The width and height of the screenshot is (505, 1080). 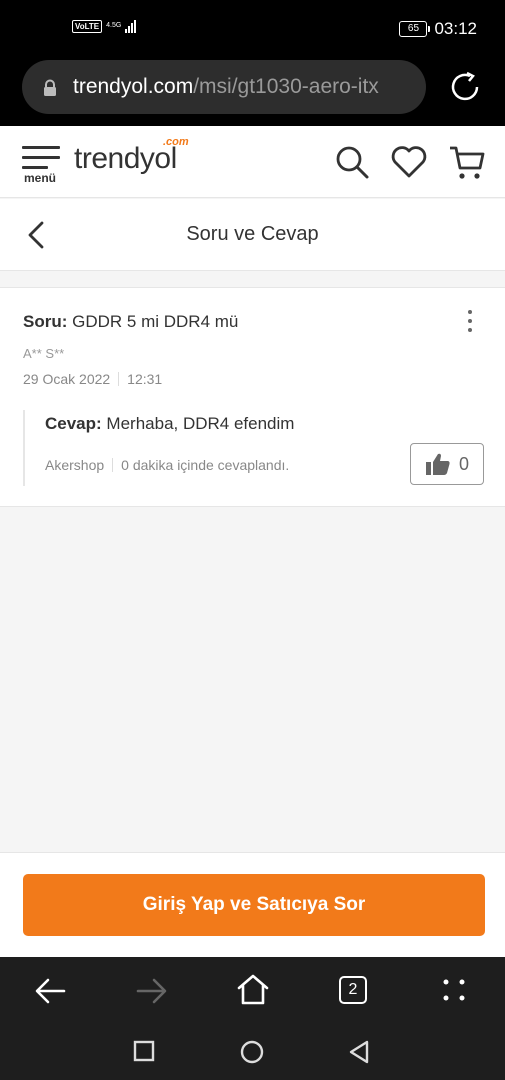 What do you see at coordinates (125, 159) in the screenshot?
I see `trendyol-logo: trendyol` at bounding box center [125, 159].